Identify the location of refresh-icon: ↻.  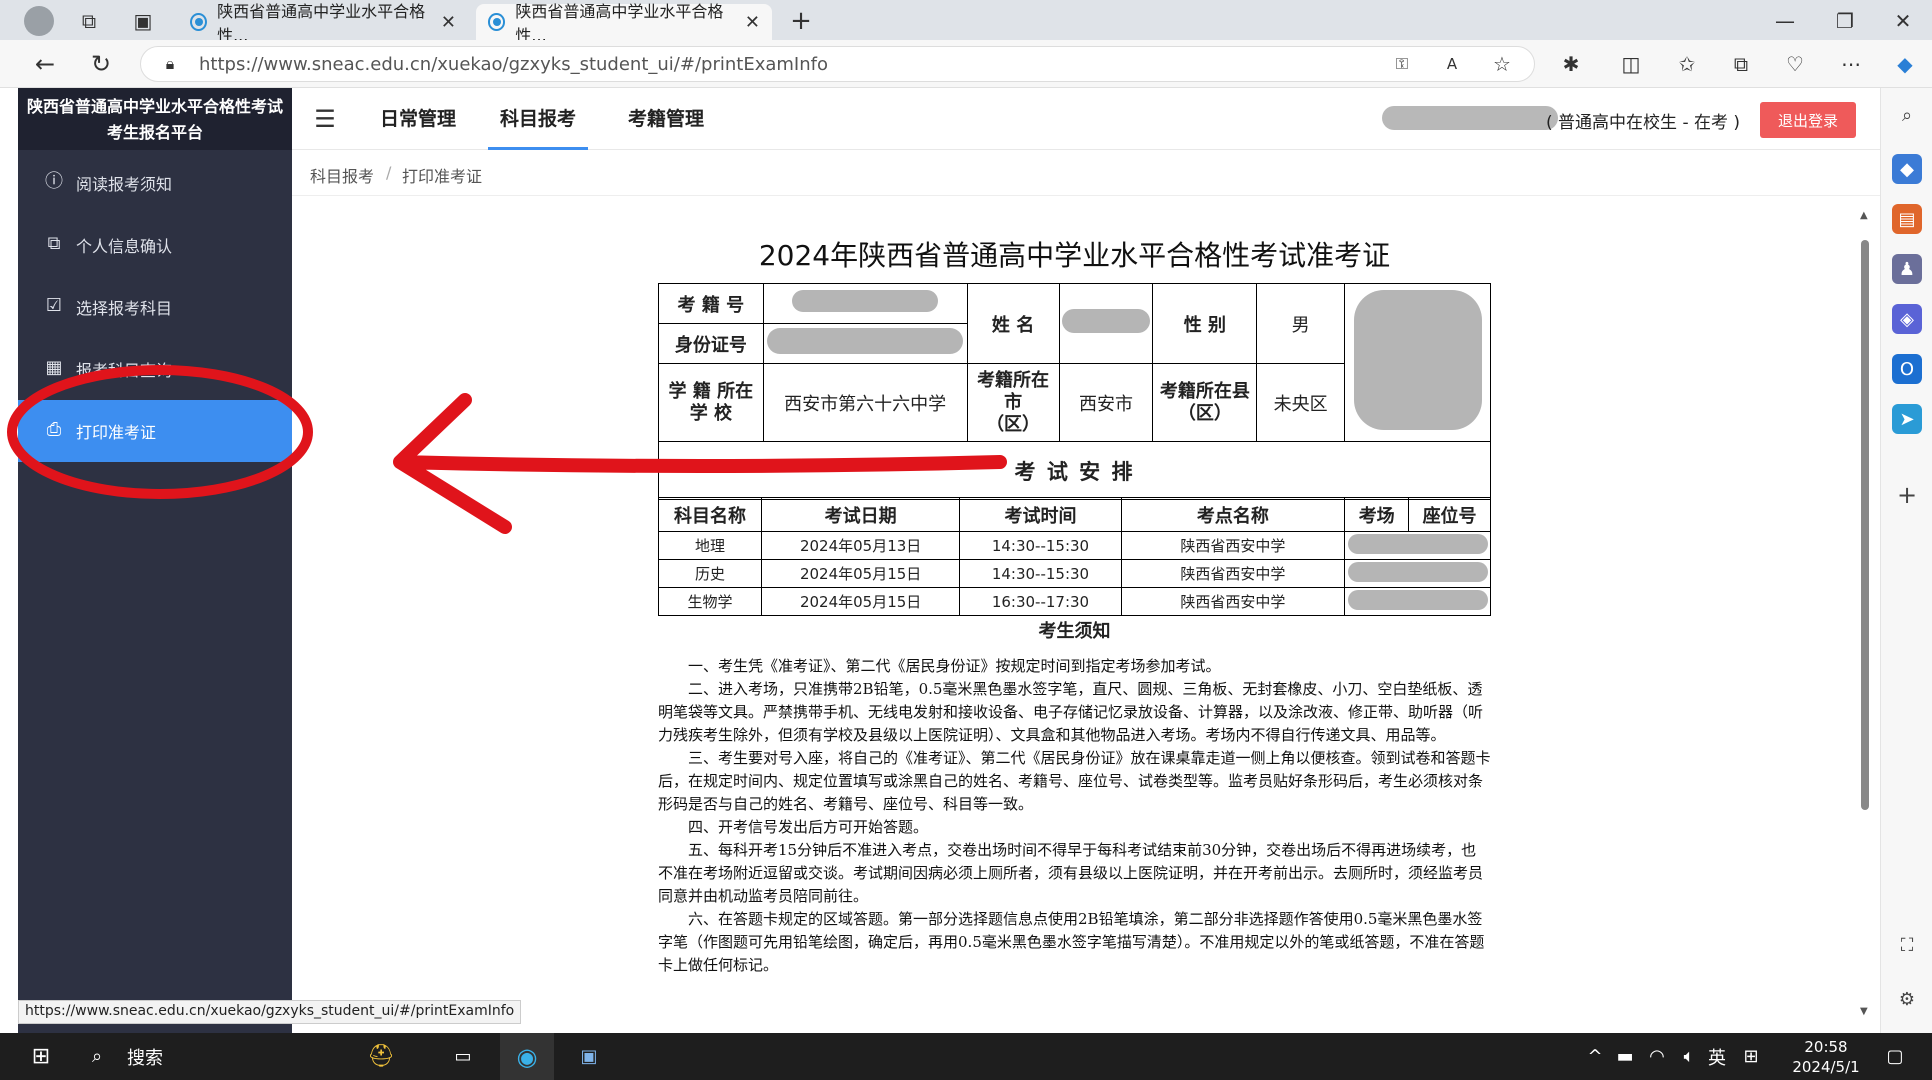
(101, 64).